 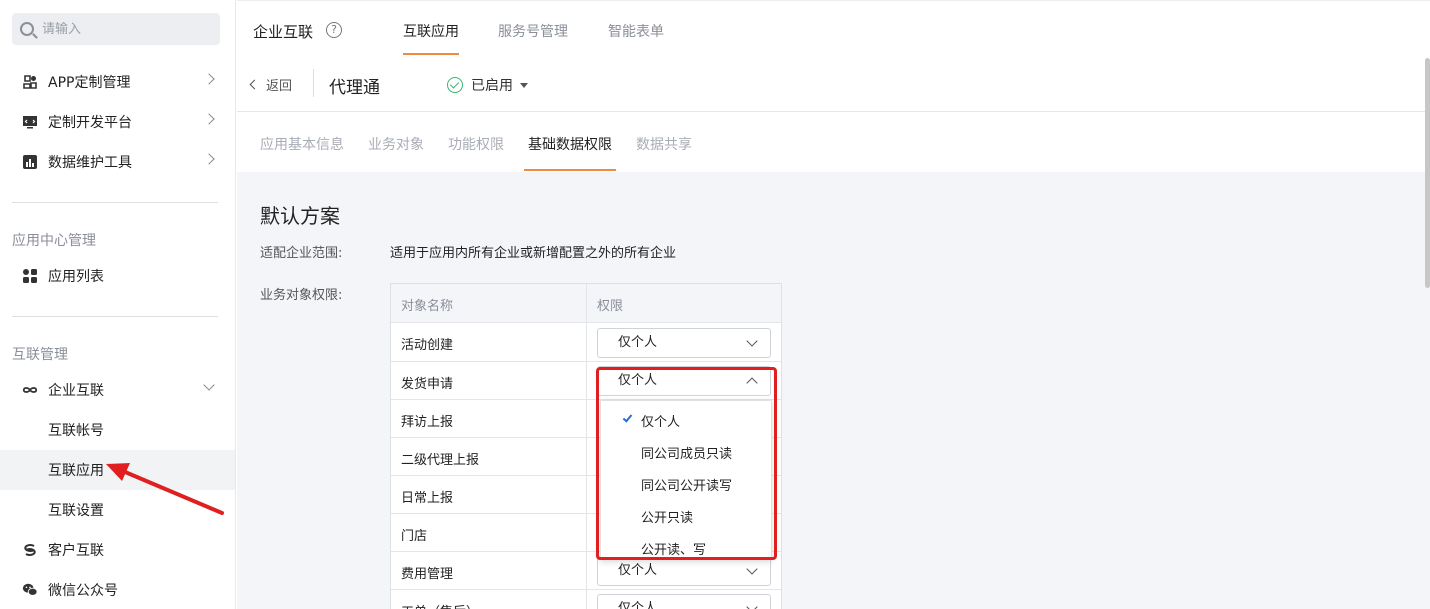 I want to click on sub-bar: 返回 代理通 已启用, so click(x=833, y=84).